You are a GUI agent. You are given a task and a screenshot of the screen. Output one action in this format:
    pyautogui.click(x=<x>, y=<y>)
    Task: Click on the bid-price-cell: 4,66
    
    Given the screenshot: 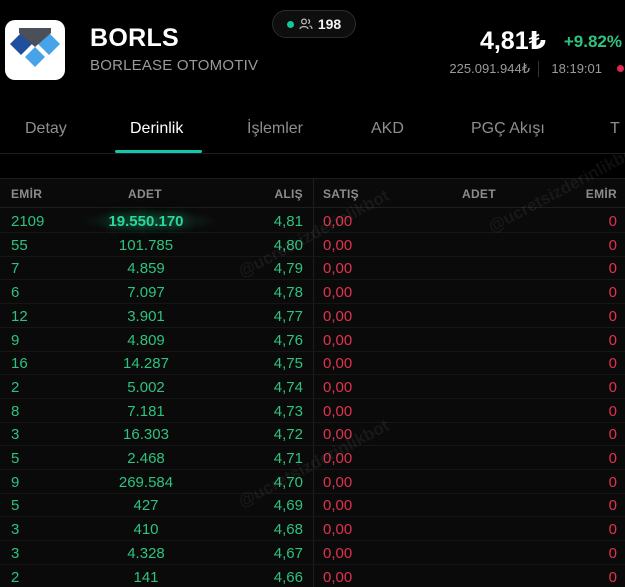 What is the action you would take?
    pyautogui.click(x=288, y=577)
    